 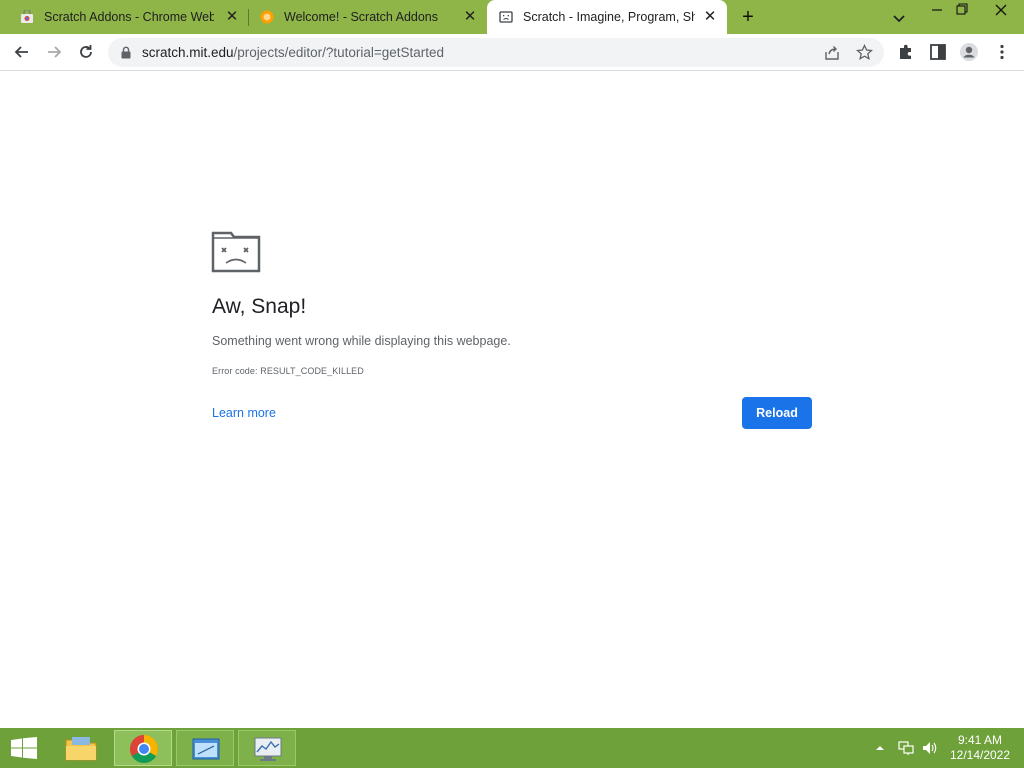 I want to click on restore-window-icon, so click(x=961, y=10).